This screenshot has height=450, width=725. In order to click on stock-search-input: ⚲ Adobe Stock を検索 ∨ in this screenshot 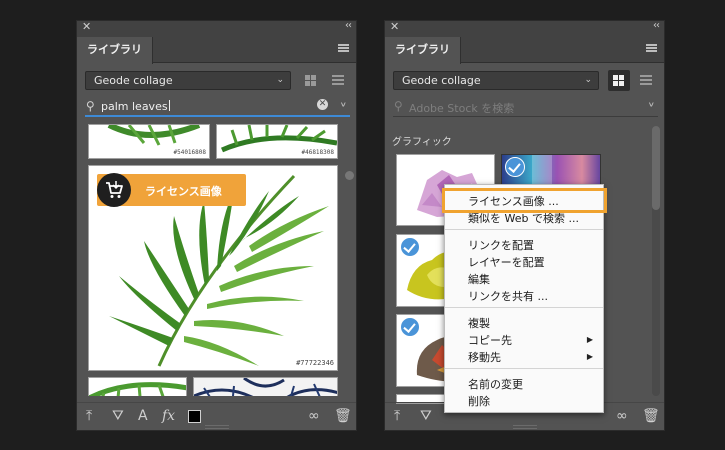, I will do `click(525, 107)`.